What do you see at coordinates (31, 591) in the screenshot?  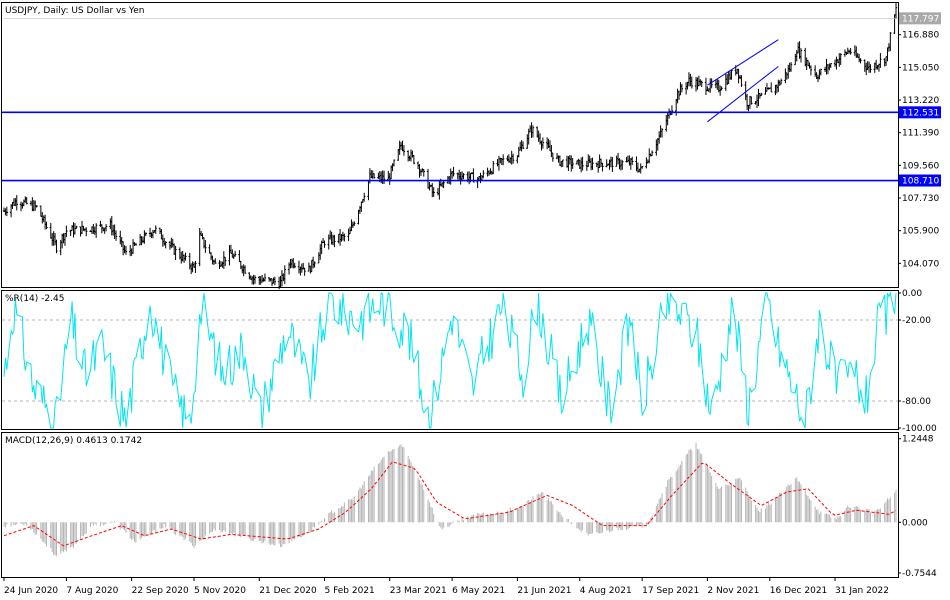 I see `date-axis-label: 24 Jun 2020` at bounding box center [31, 591].